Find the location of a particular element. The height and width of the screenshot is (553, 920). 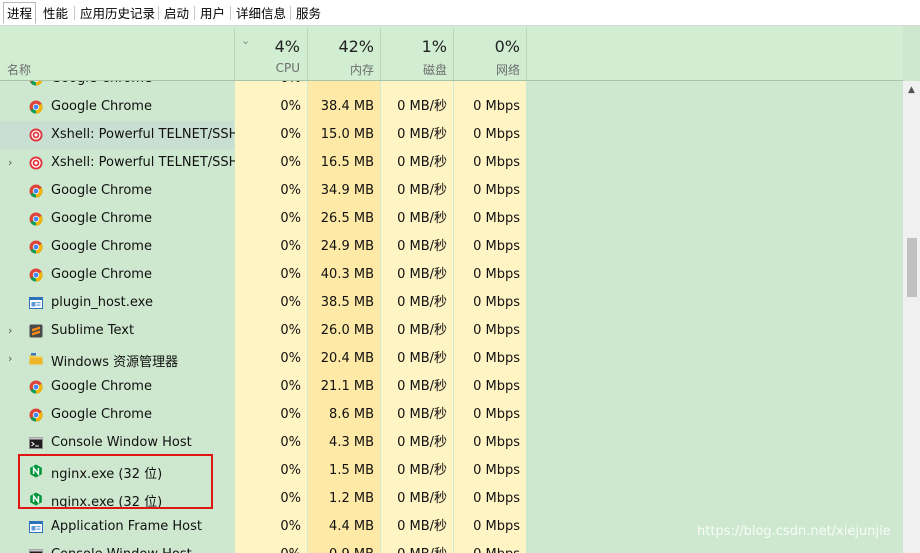

process-row: plugin_host.exe 0% 38.5 MB 0 MB/秒 0 Mbps is located at coordinates (451, 303).